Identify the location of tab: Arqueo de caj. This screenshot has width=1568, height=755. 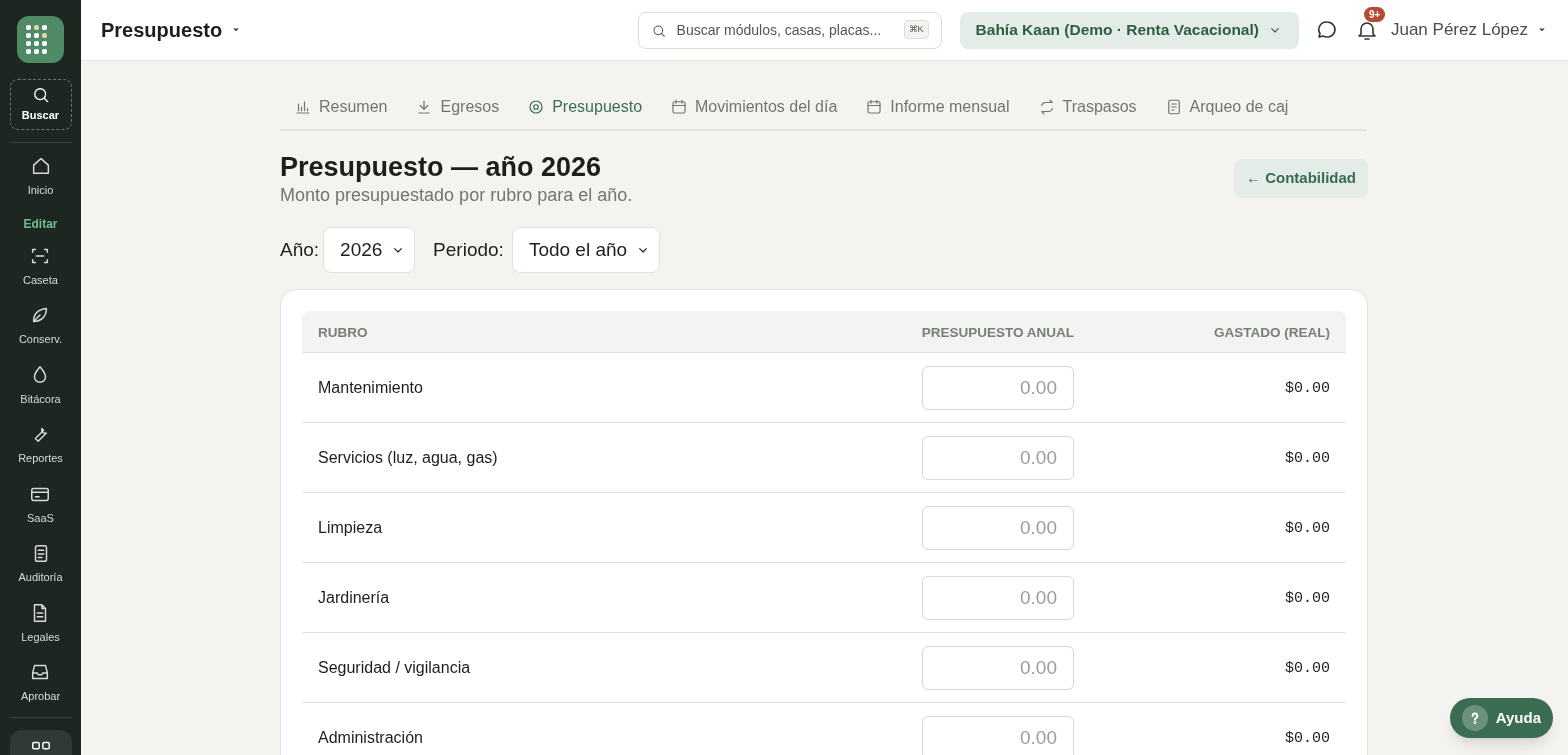
(1226, 107).